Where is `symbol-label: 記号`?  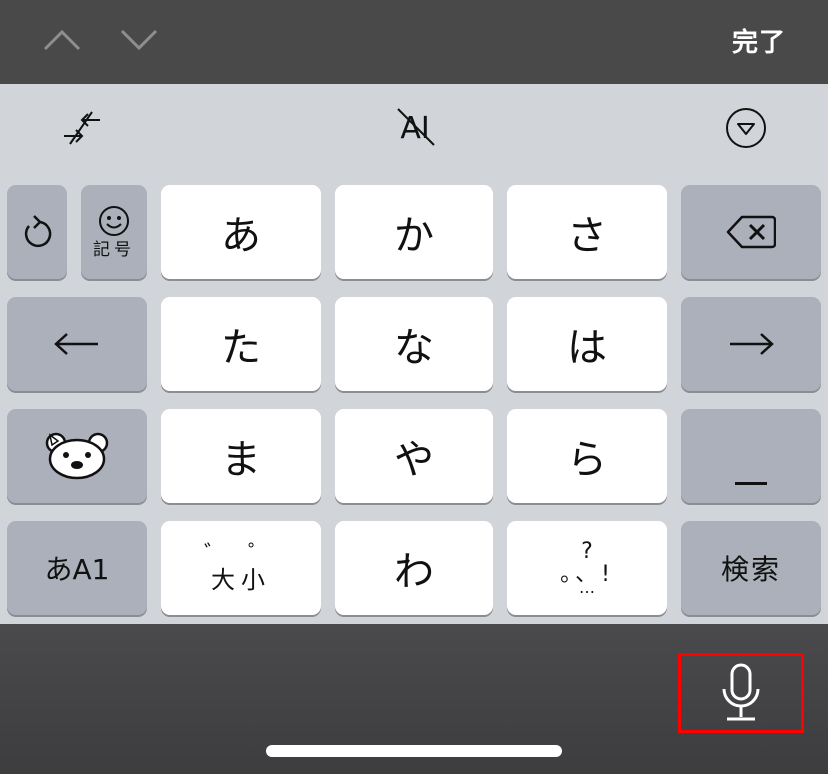 symbol-label: 記号 is located at coordinates (114, 249).